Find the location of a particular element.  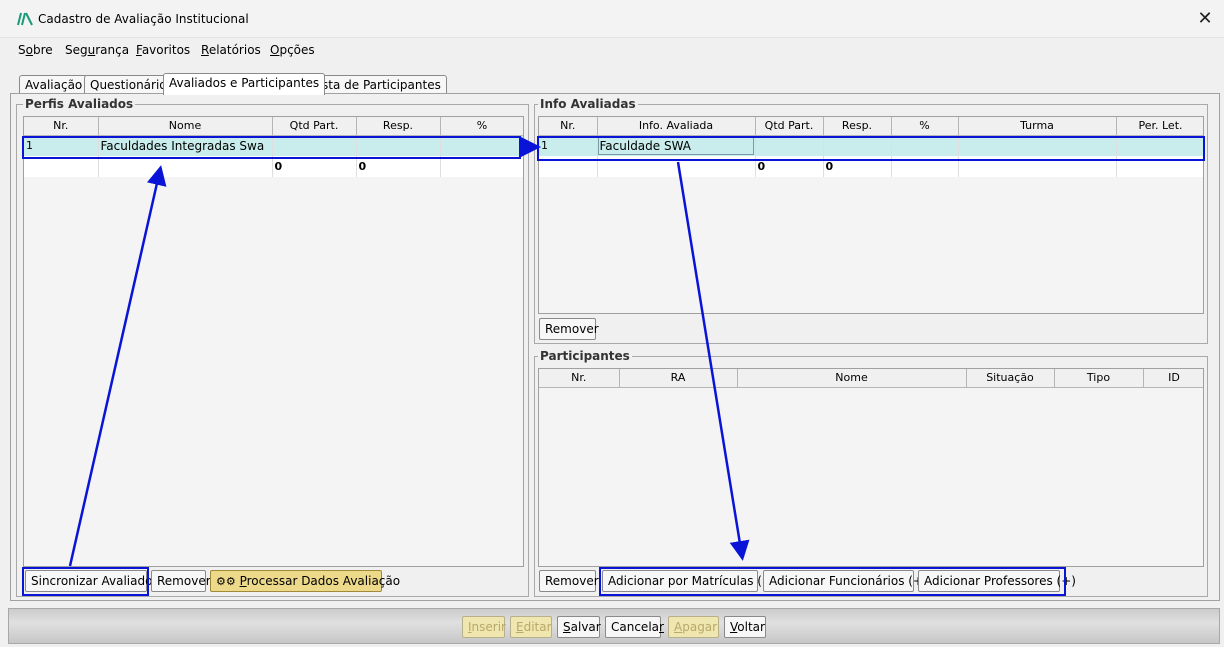

window-title: Cadastro de Avaliação Institucional is located at coordinates (143, 19).